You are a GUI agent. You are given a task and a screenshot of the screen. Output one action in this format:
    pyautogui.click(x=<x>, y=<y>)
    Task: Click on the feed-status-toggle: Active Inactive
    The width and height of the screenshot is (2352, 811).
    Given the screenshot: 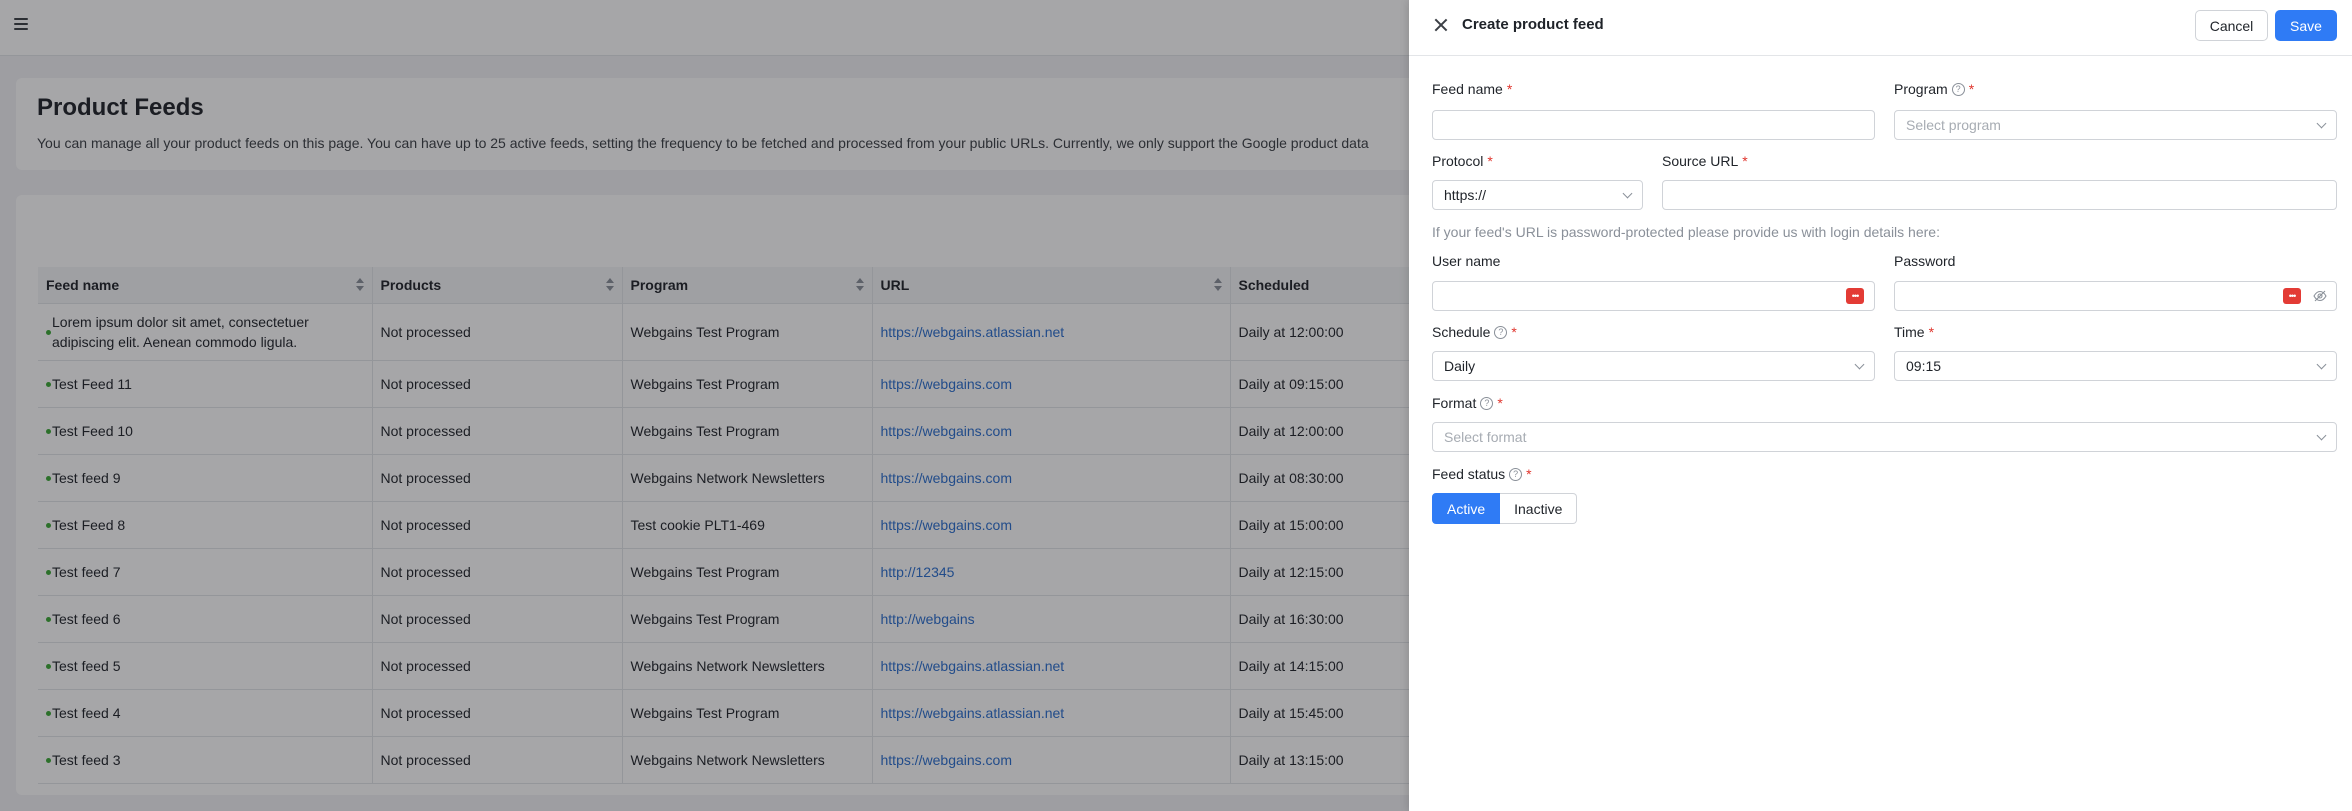 What is the action you would take?
    pyautogui.click(x=1505, y=508)
    